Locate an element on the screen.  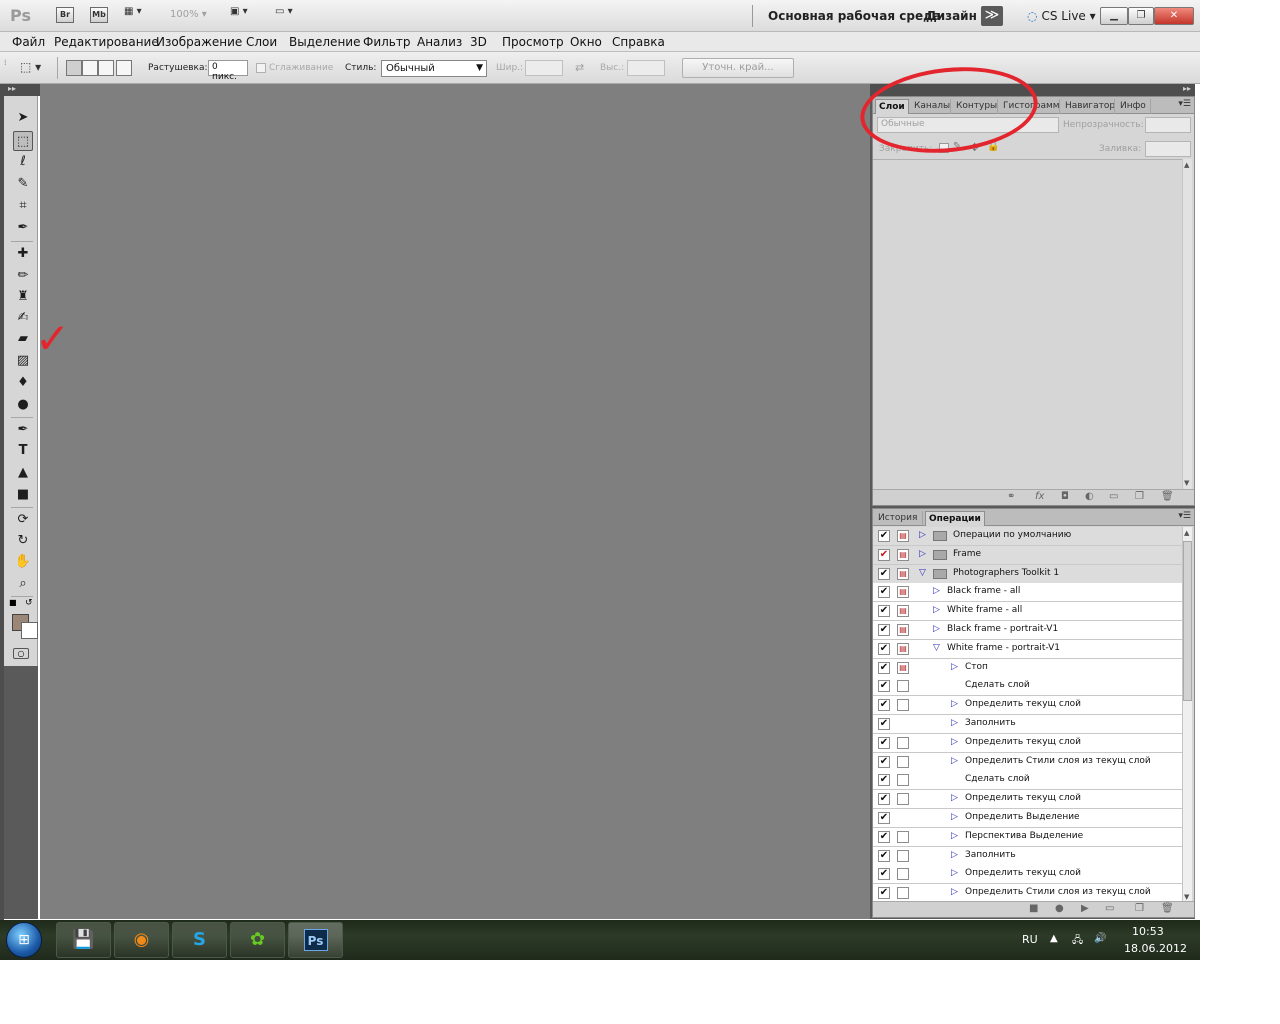
save-disk-app: 💾 is located at coordinates (83, 940).